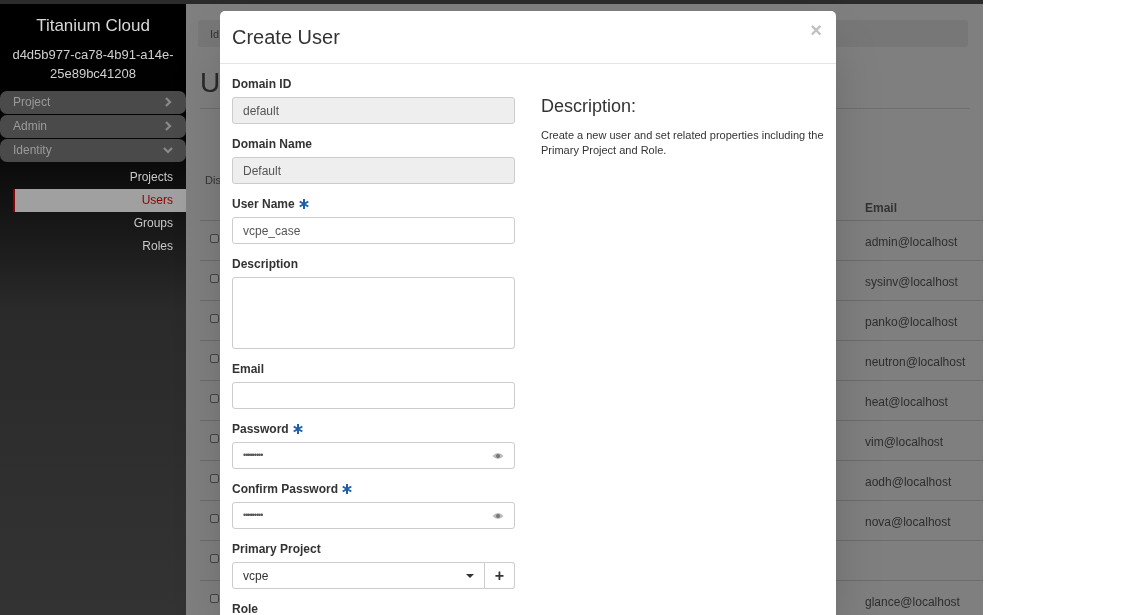  What do you see at coordinates (373, 230) in the screenshot?
I see `input-field: vcpe_case` at bounding box center [373, 230].